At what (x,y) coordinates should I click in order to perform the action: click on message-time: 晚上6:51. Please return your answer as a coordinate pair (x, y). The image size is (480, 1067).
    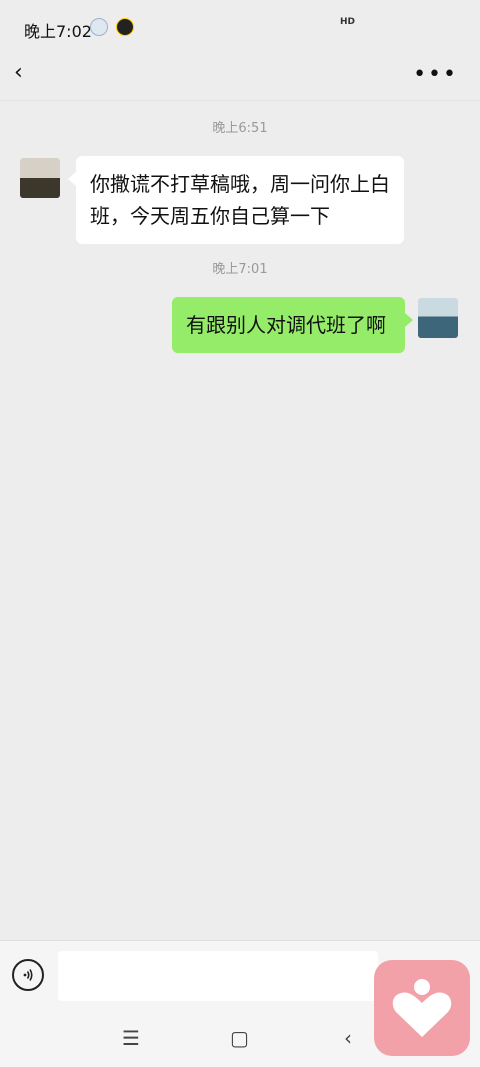
    Looking at the image, I should click on (240, 128).